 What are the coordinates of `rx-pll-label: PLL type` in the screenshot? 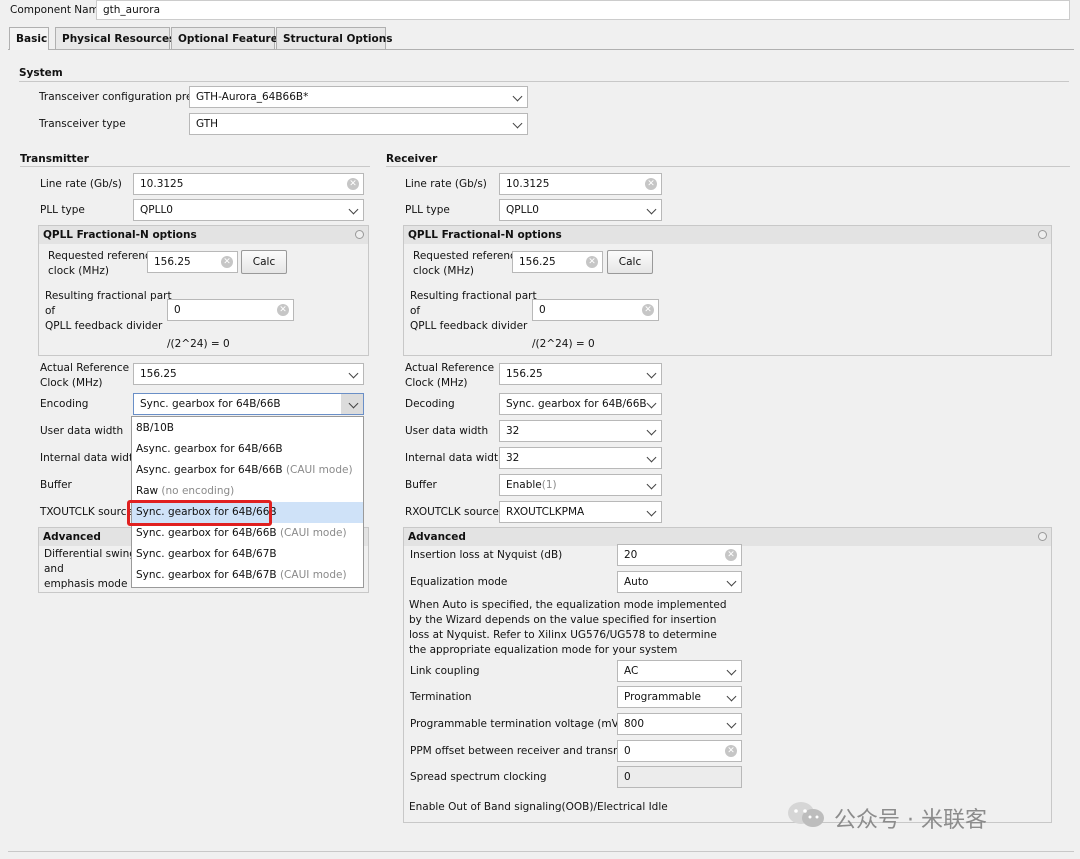 It's located at (427, 210).